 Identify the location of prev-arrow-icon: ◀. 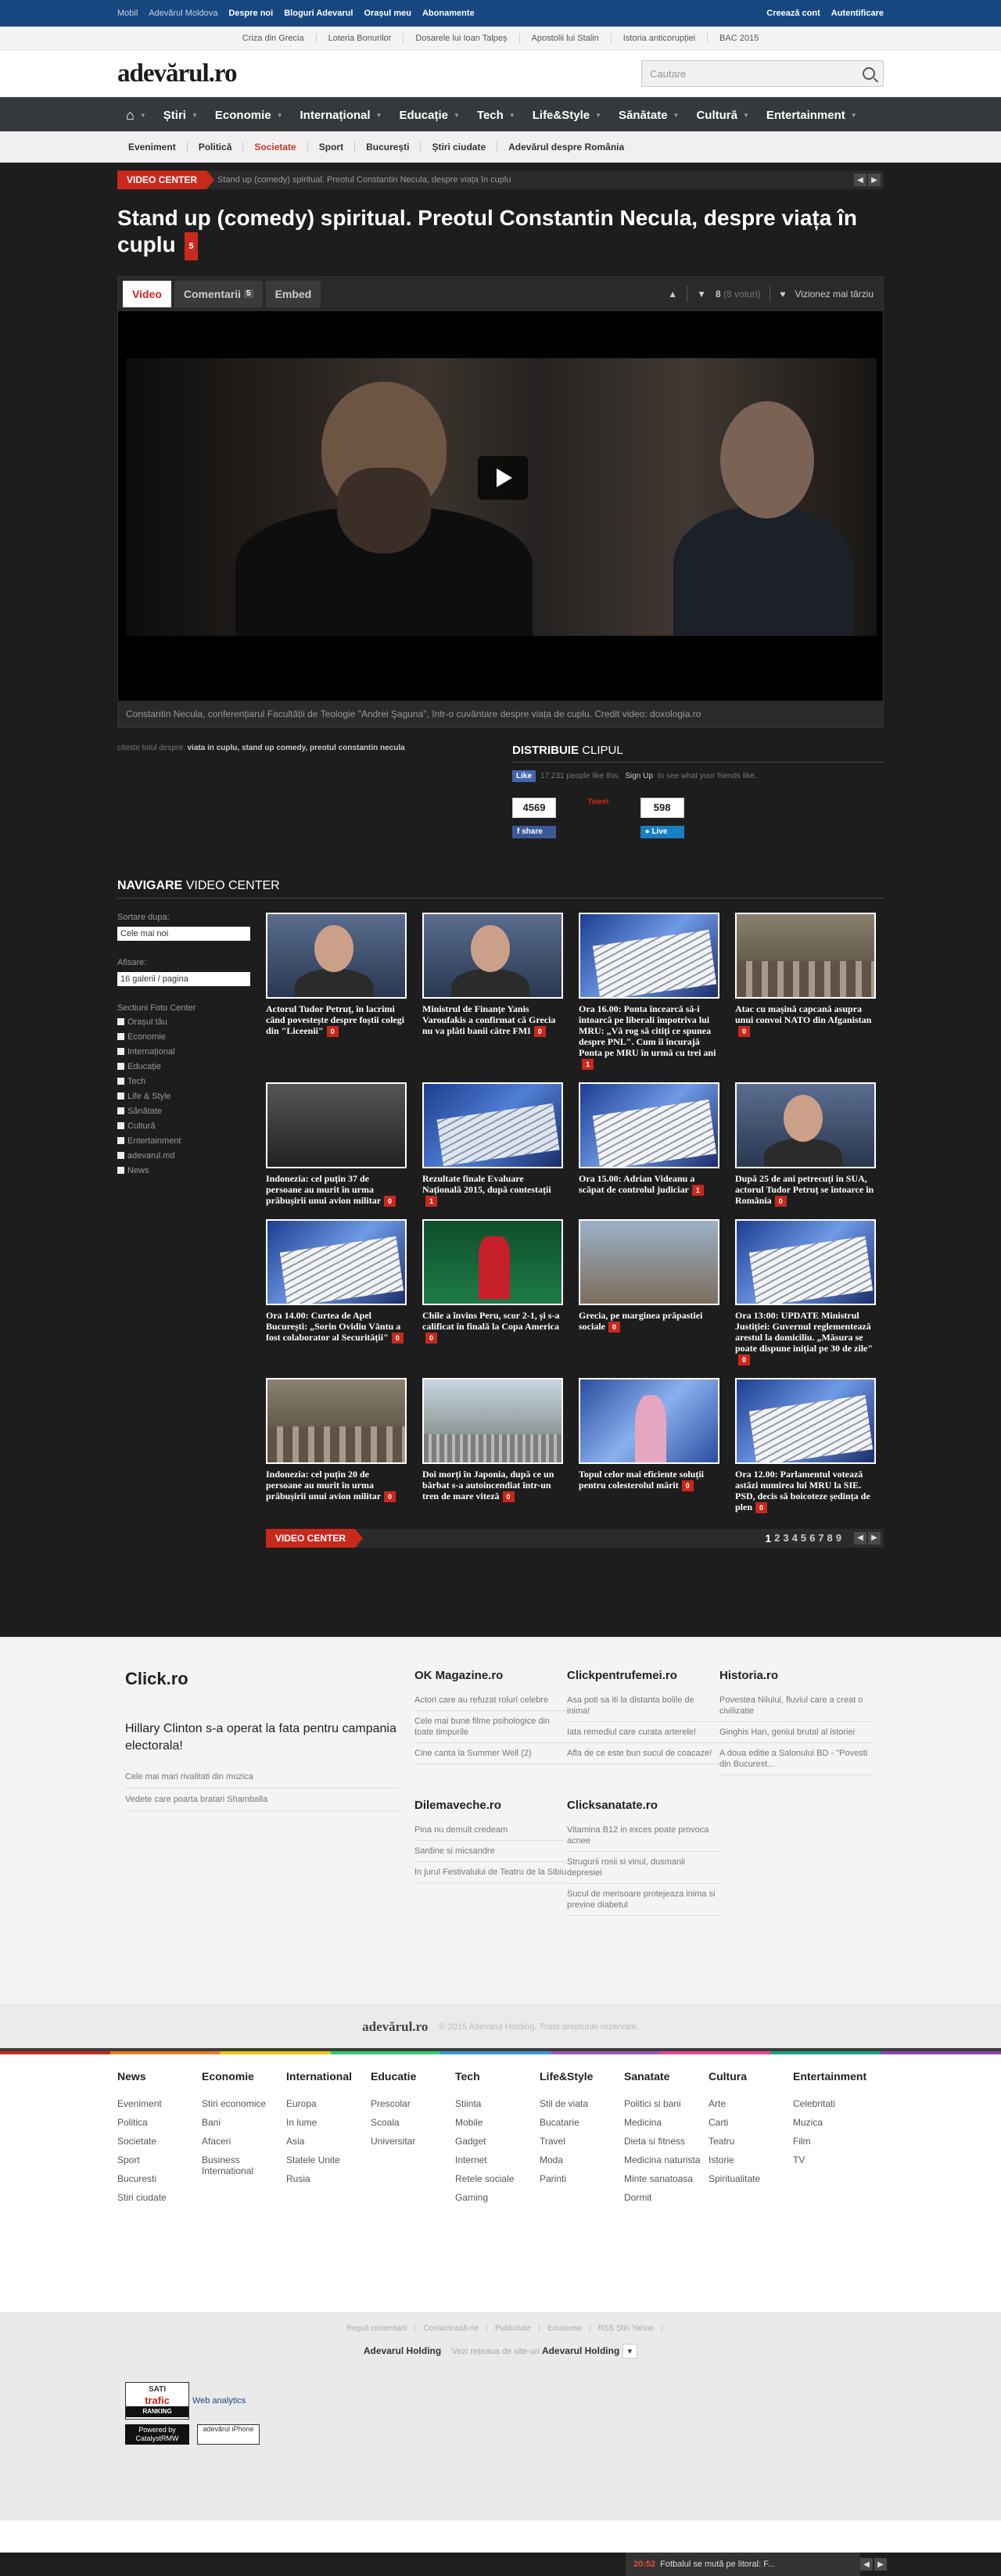
(860, 180).